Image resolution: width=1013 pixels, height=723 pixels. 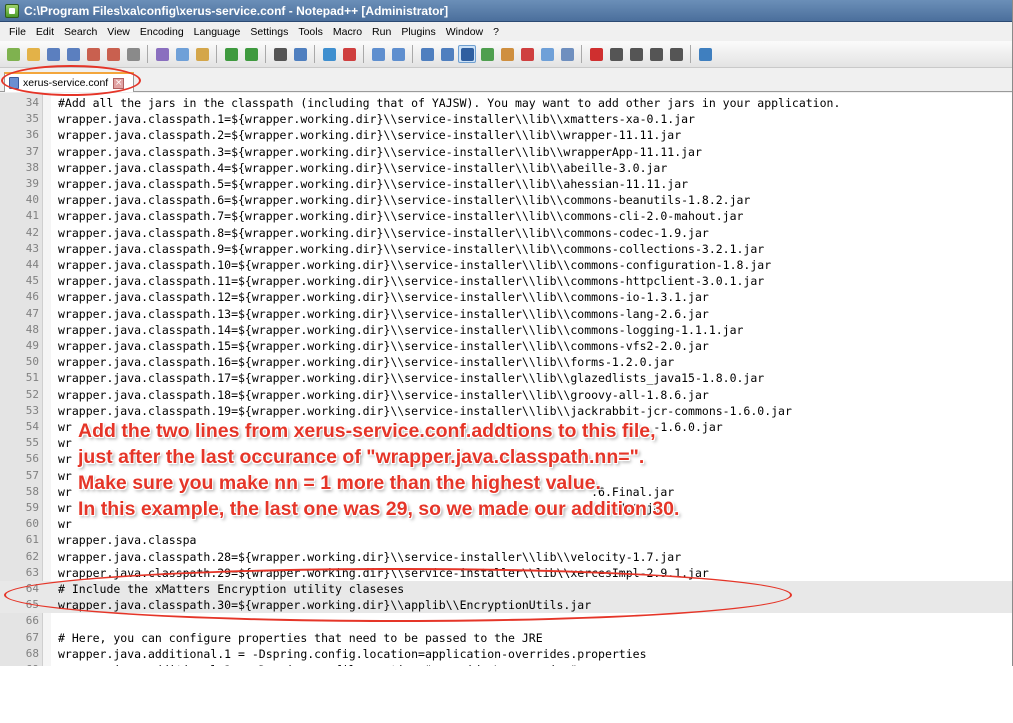 What do you see at coordinates (73, 54) in the screenshot?
I see `save-all-button` at bounding box center [73, 54].